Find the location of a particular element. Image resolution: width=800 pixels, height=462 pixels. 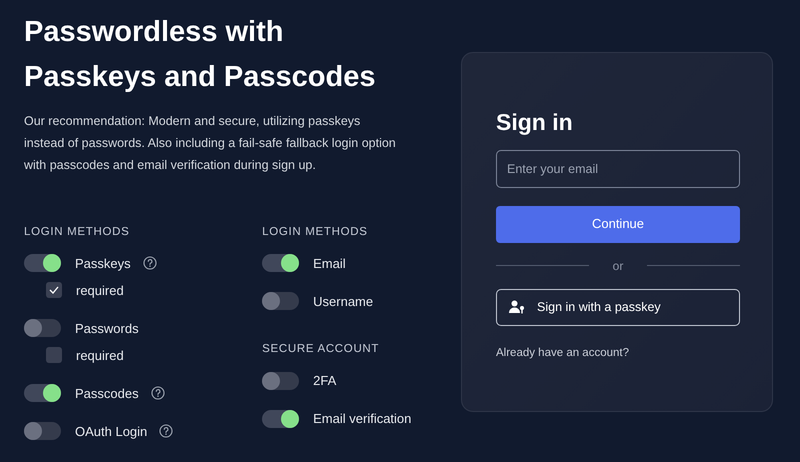

divider-text: or is located at coordinates (618, 266).